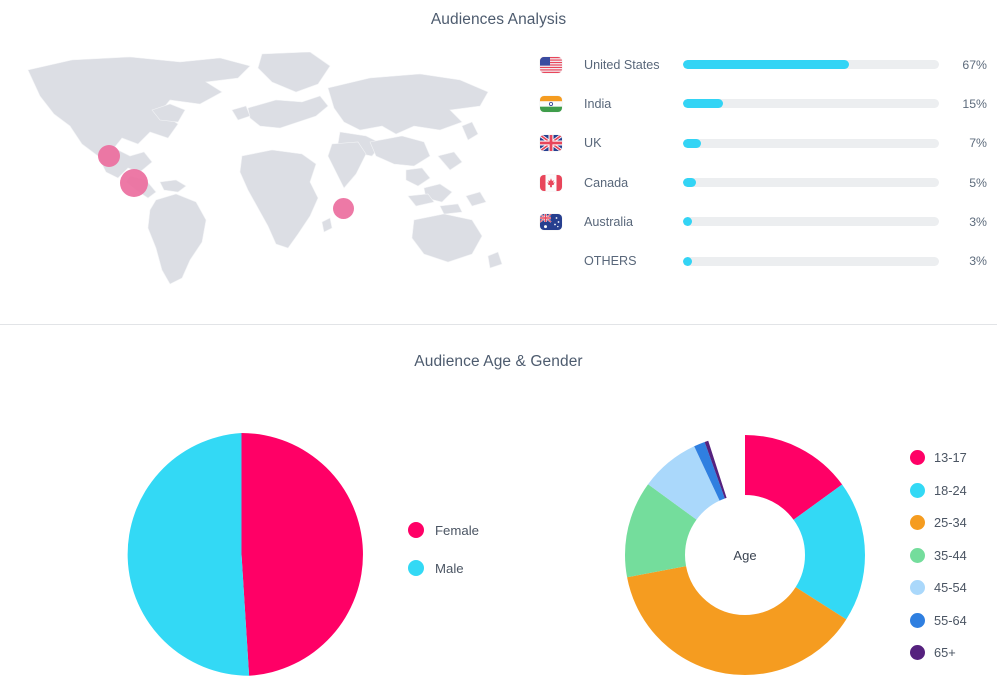 The image size is (997, 696). Describe the element at coordinates (302, 554) in the screenshot. I see `pie-slice-female` at that location.